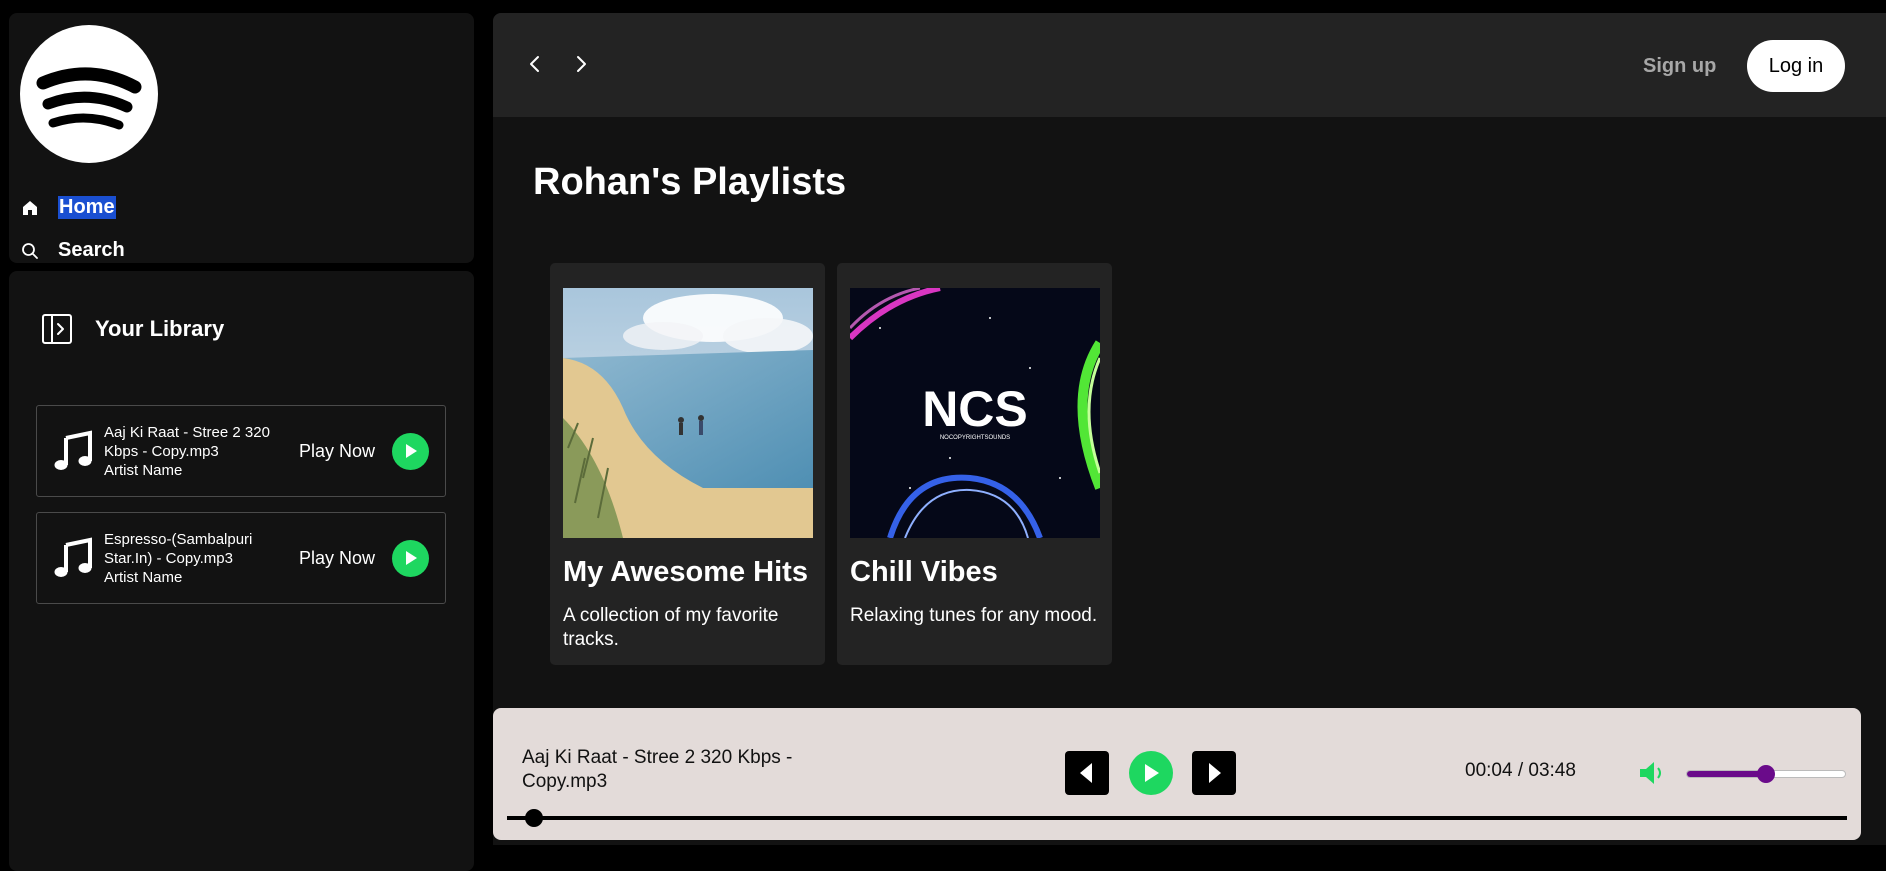  I want to click on playlist-description: A collection of my favorite tracks., so click(671, 627).